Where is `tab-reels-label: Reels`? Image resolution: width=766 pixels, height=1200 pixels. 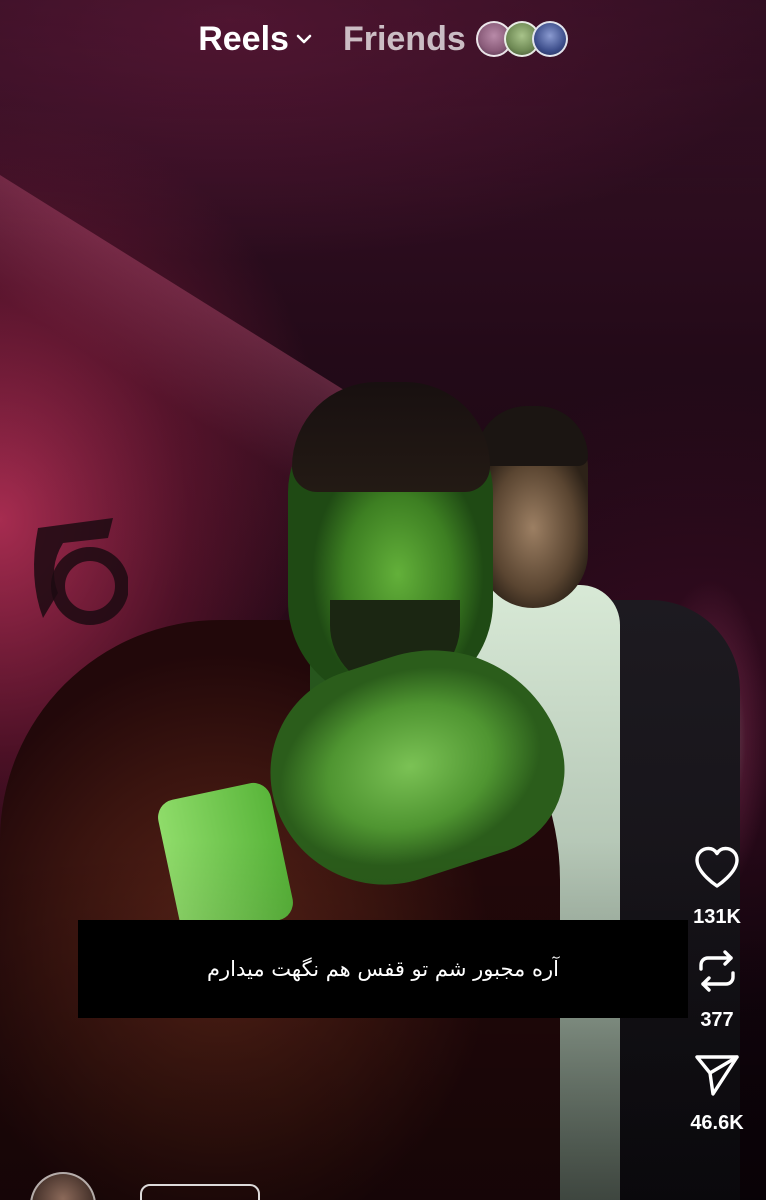 tab-reels-label: Reels is located at coordinates (243, 38).